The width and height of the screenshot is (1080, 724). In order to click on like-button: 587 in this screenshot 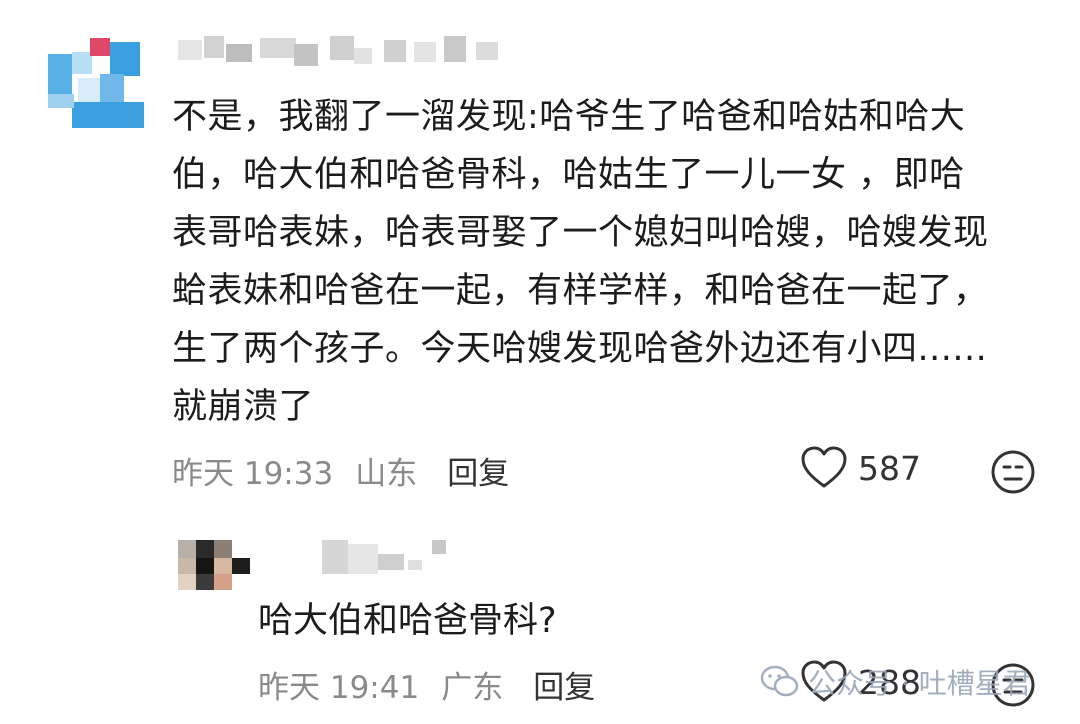, I will do `click(860, 468)`.